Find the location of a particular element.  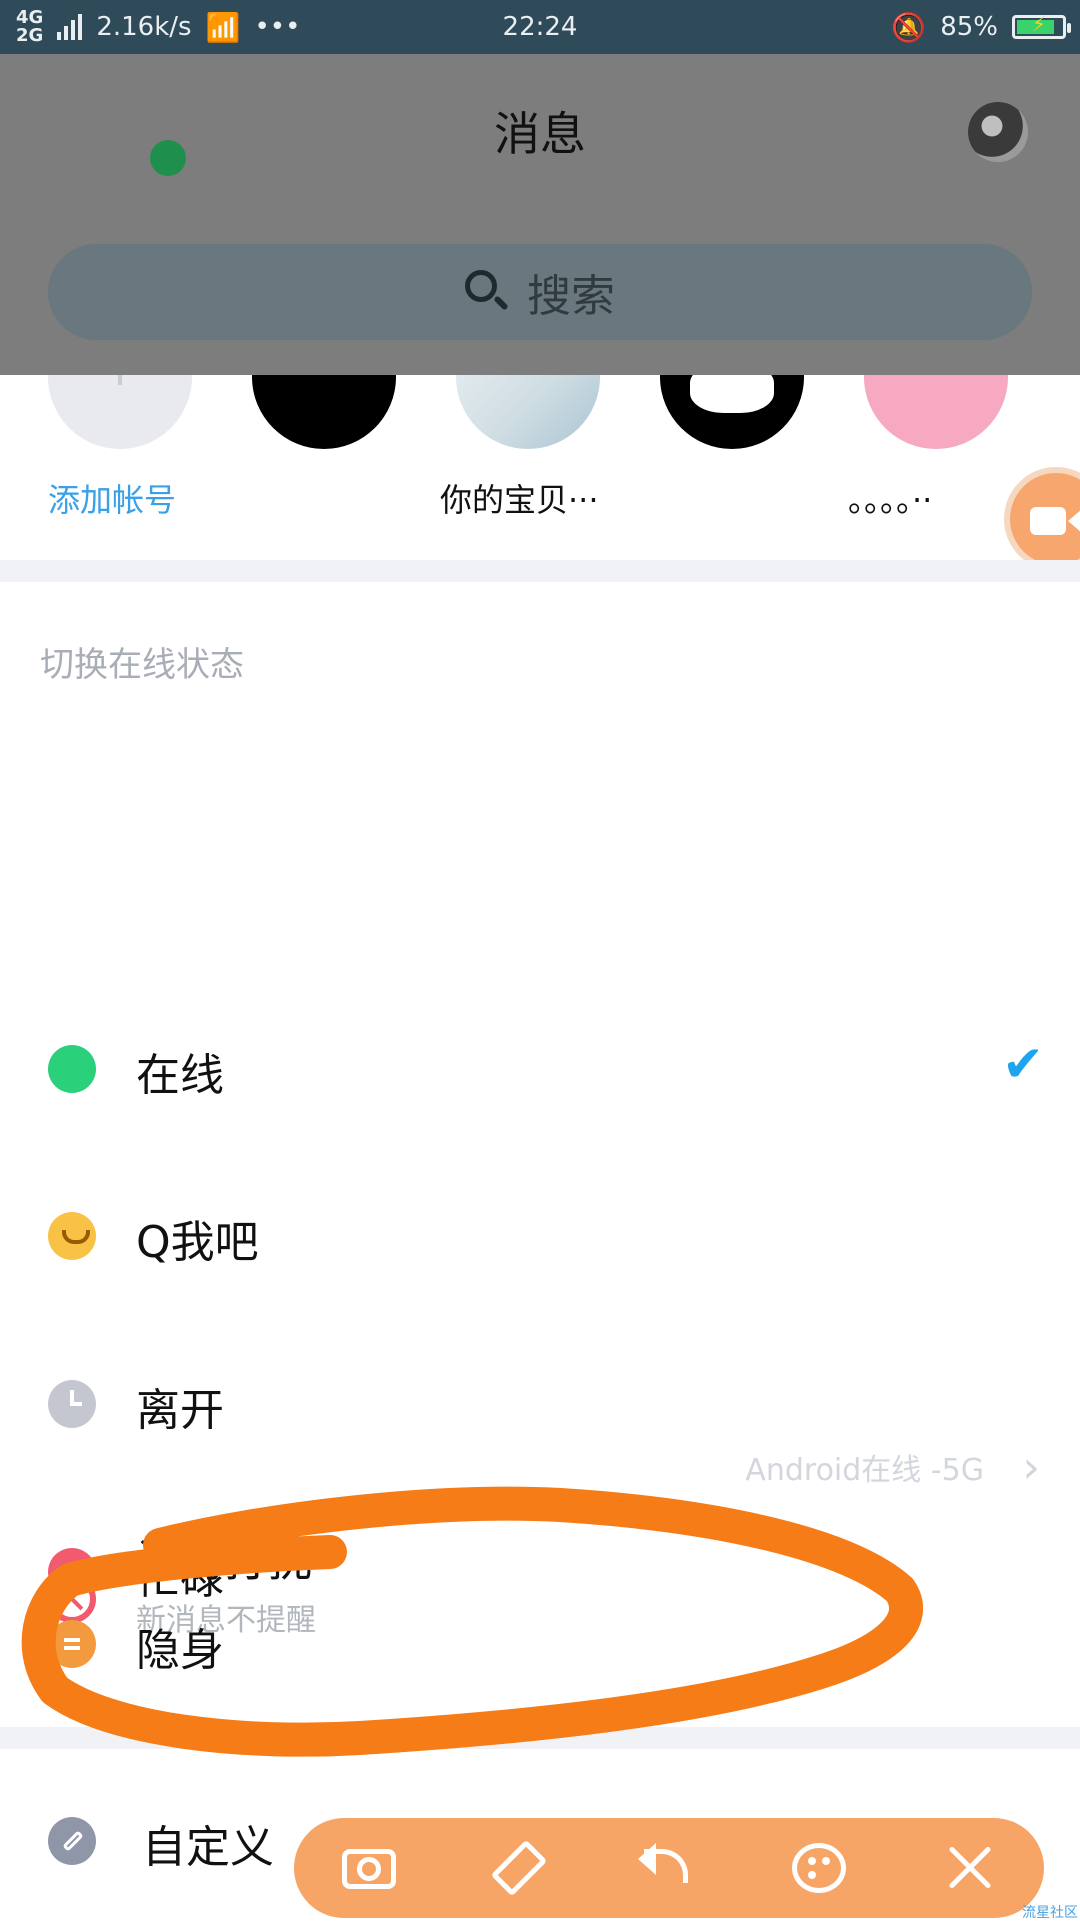

video-camera-icon is located at coordinates (1055, 521).